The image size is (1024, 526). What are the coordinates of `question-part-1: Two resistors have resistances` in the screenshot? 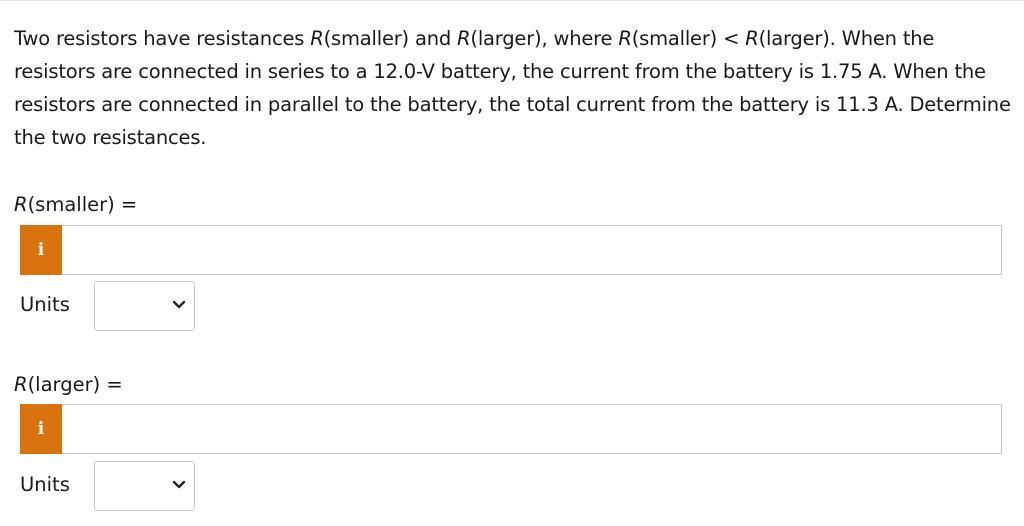 It's located at (162, 38).